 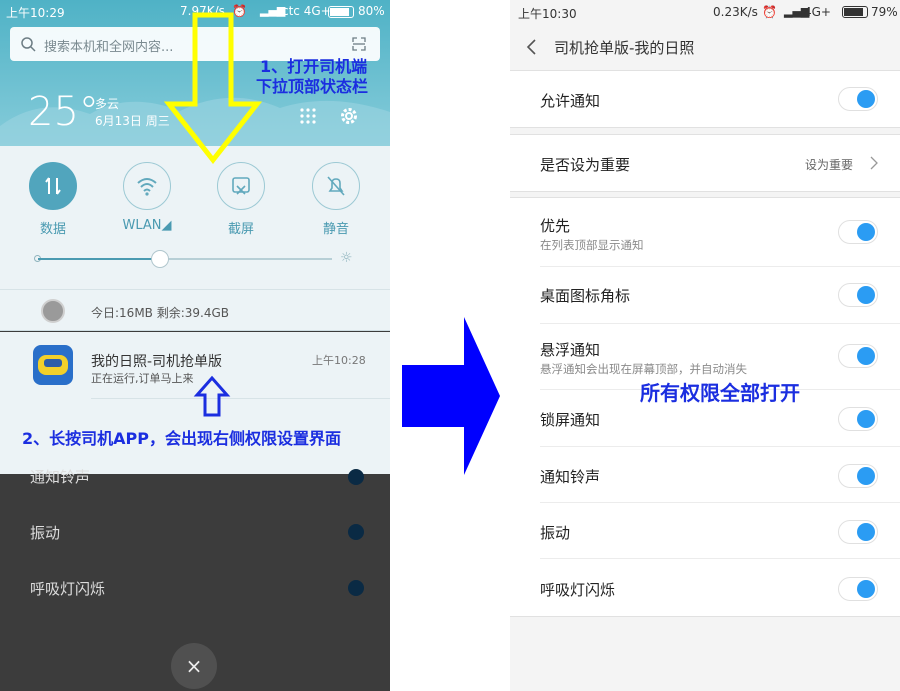 What do you see at coordinates (346, 258) in the screenshot?
I see `brightness-high-icon: ☼` at bounding box center [346, 258].